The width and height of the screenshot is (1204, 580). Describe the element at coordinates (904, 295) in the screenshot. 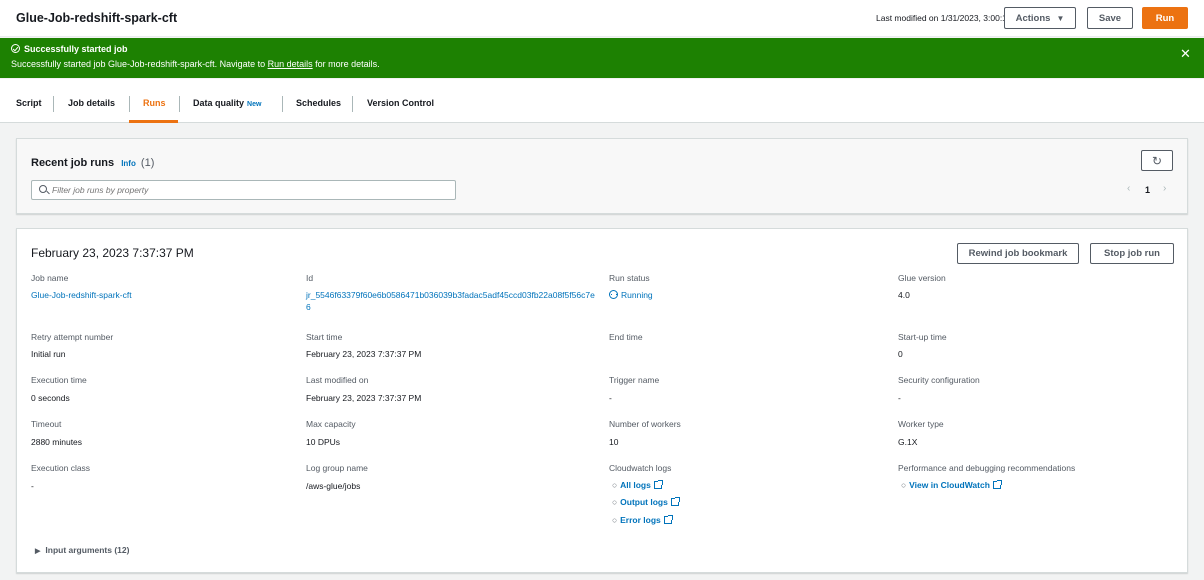

I see `glue-version-value: 4.0` at that location.